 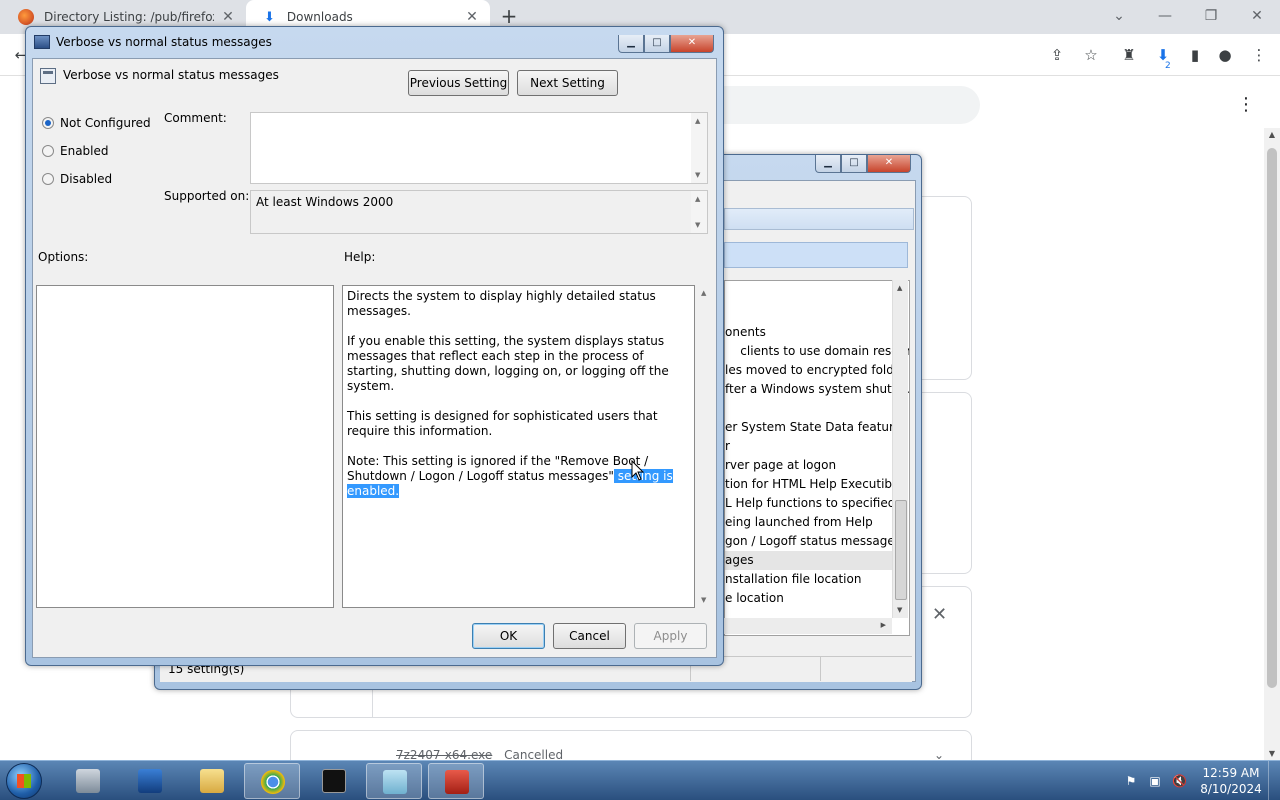 What do you see at coordinates (86, 179) in the screenshot?
I see `radio-label: Disabled` at bounding box center [86, 179].